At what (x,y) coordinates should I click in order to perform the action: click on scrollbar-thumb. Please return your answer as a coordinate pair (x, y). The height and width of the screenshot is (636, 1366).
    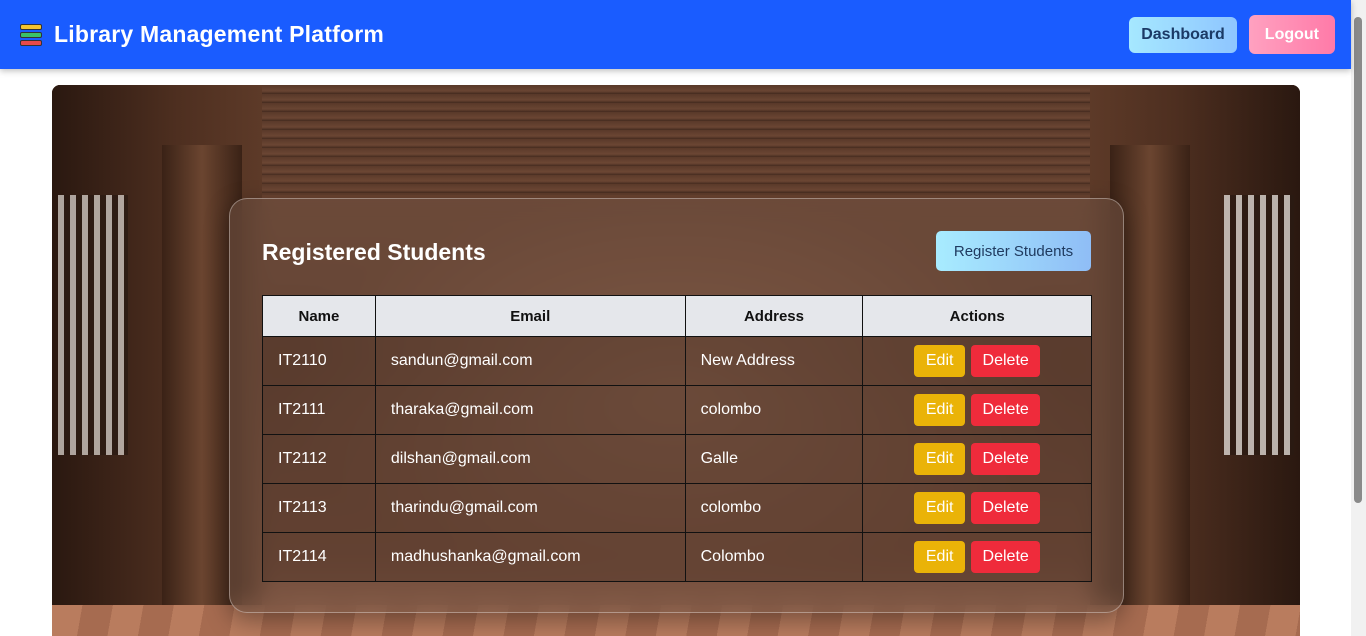
    Looking at the image, I should click on (1358, 260).